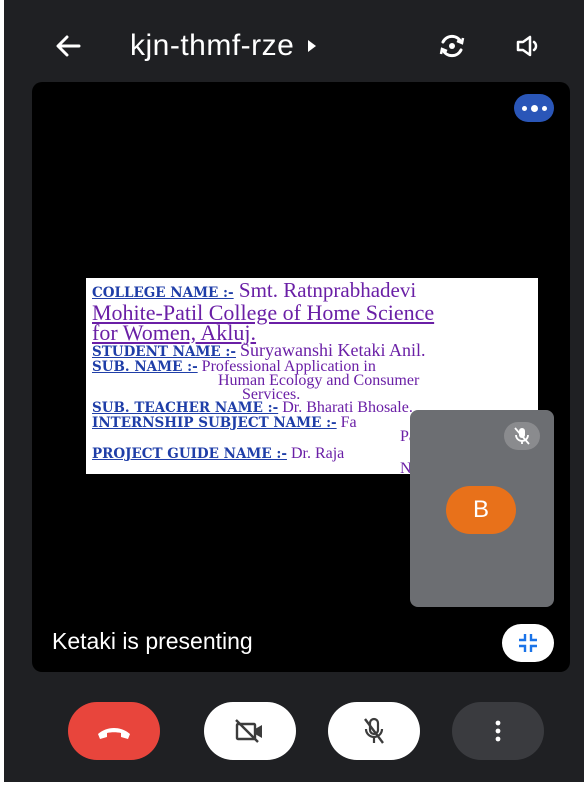  What do you see at coordinates (327, 290) in the screenshot?
I see `college-value: Smt. Ratnprabhadevi` at bounding box center [327, 290].